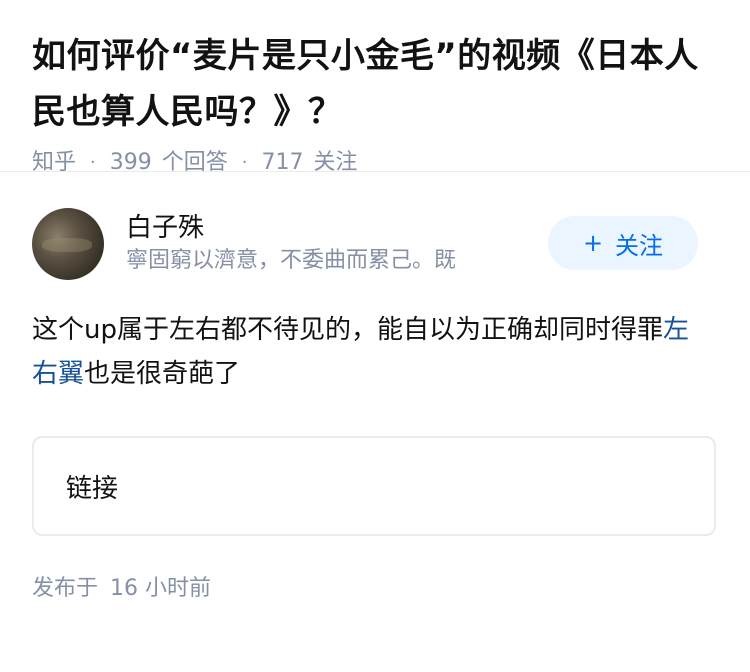  I want to click on author-row: 白子殊 寧固窮以濟意，不委曲而累己。既 + 关注, so click(375, 244).